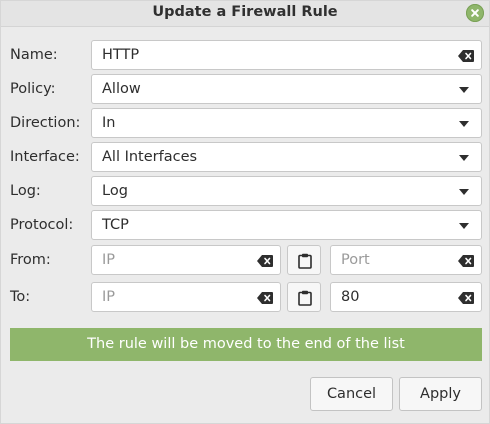  I want to click on name-value: HTTP, so click(121, 55).